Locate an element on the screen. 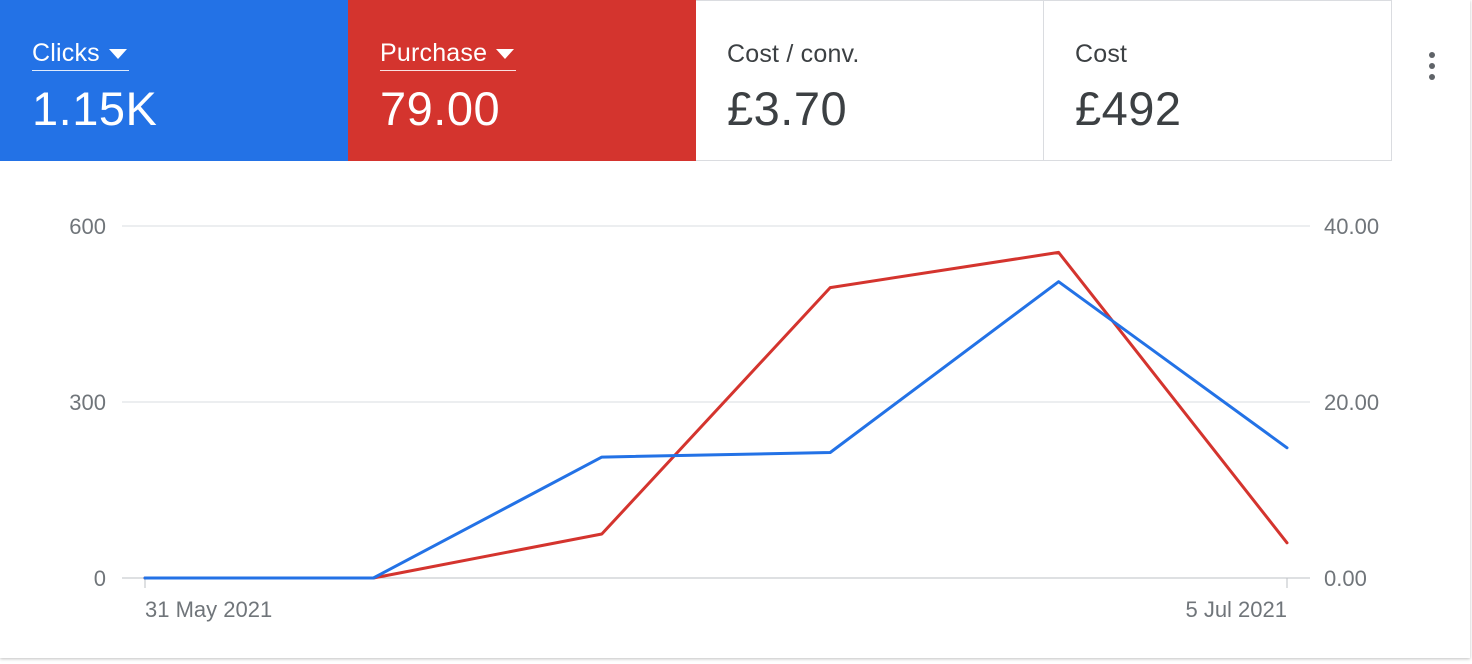  purchase-label: Purchase is located at coordinates (434, 53).